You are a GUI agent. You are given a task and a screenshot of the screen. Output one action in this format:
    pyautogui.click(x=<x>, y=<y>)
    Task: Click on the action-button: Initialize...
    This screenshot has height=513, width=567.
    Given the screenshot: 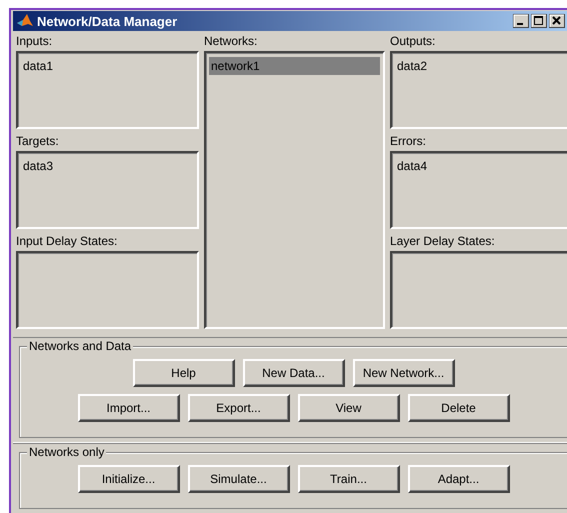 What is the action you would take?
    pyautogui.click(x=129, y=479)
    